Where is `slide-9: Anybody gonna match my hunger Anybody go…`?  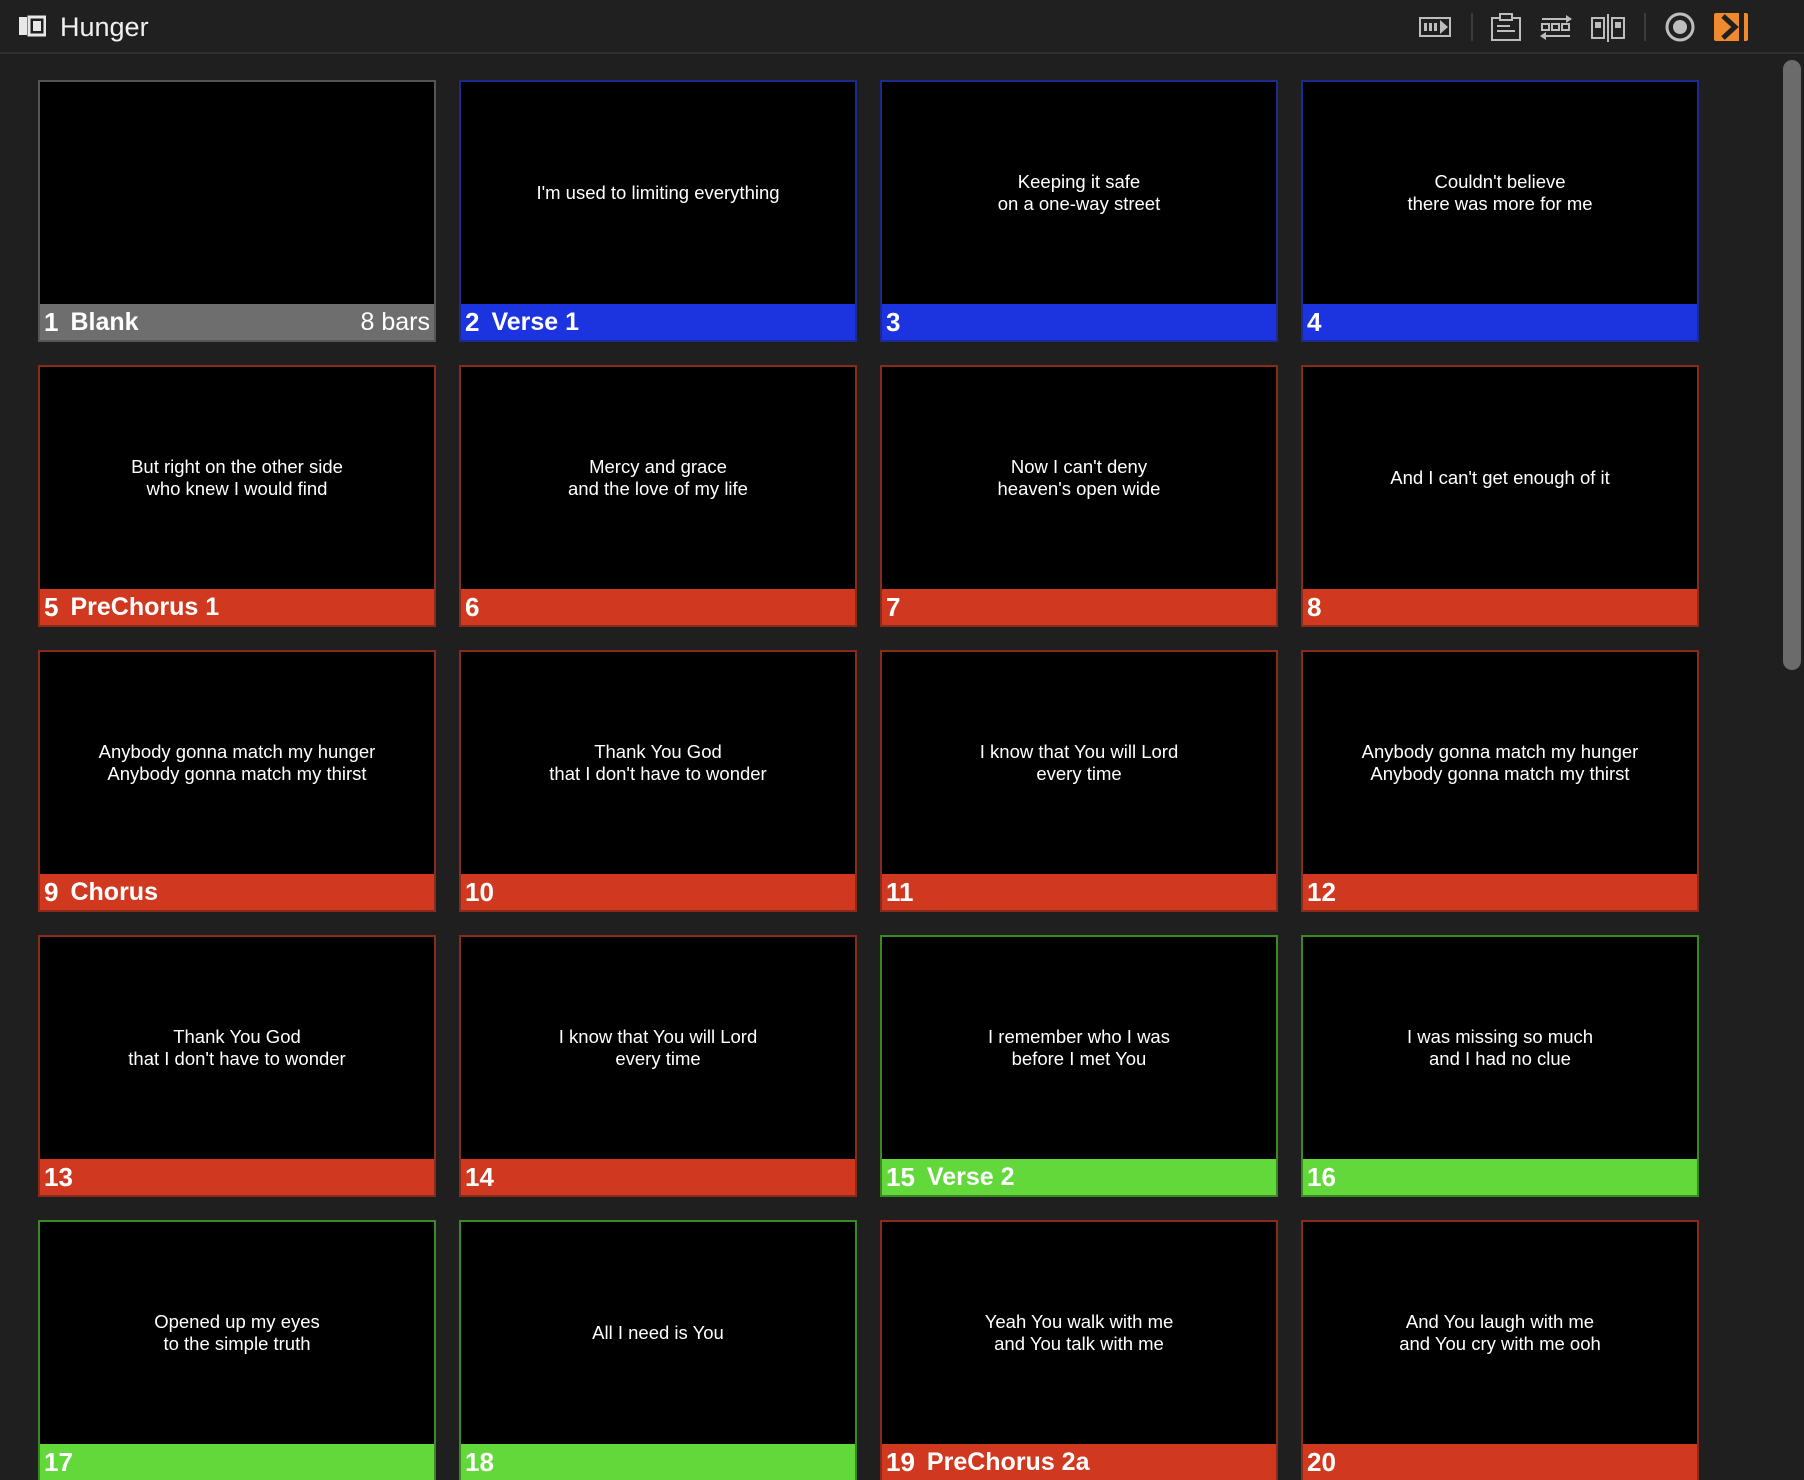 slide-9: Anybody gonna match my hunger Anybody go… is located at coordinates (237, 781).